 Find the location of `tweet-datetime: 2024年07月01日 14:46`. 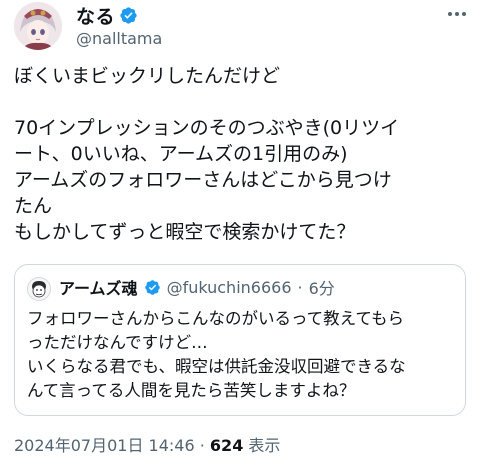

tweet-datetime: 2024年07月01日 14:46 is located at coordinates (104, 445).